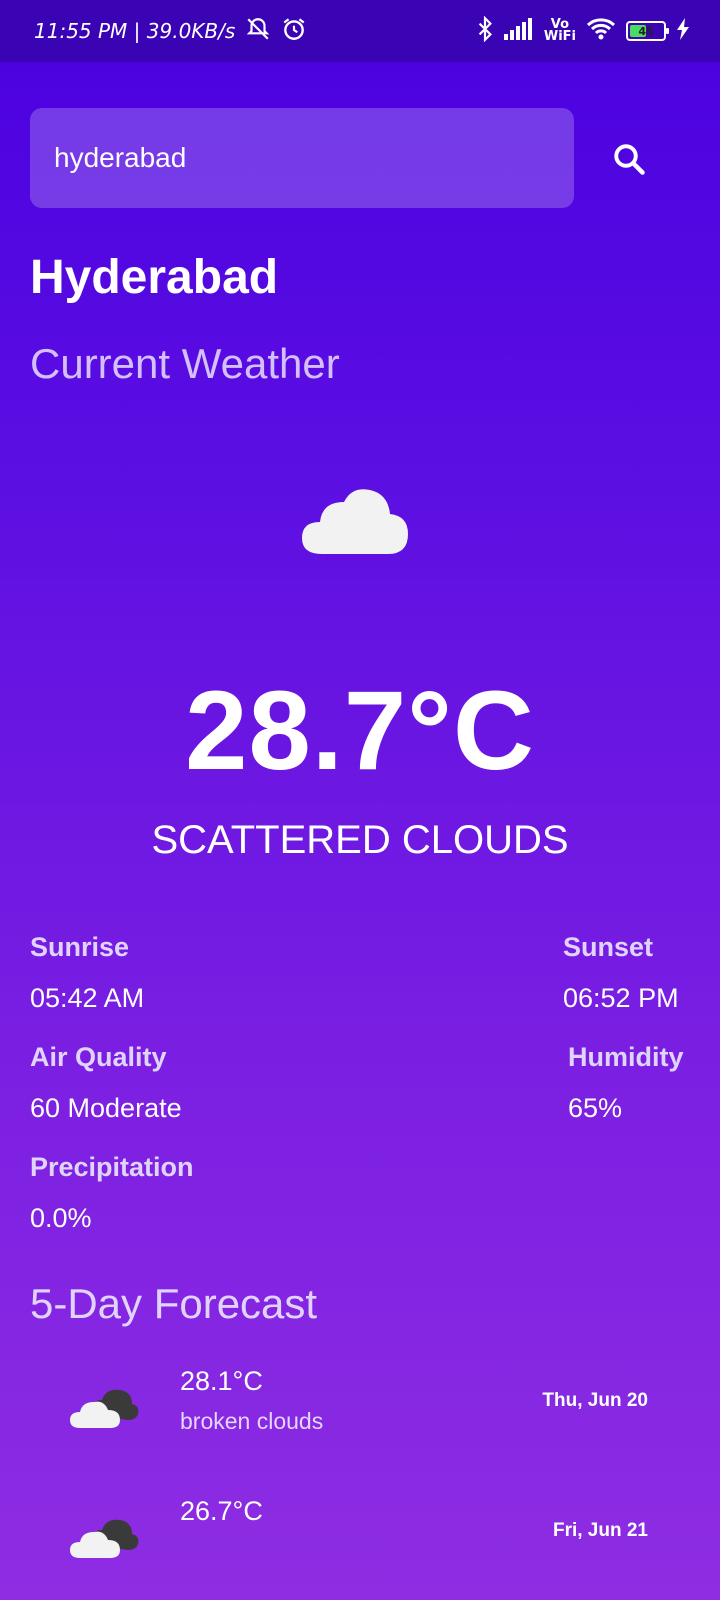 Image resolution: width=720 pixels, height=1600 pixels. What do you see at coordinates (360, 730) in the screenshot?
I see `current-temperature: 28.7°C` at bounding box center [360, 730].